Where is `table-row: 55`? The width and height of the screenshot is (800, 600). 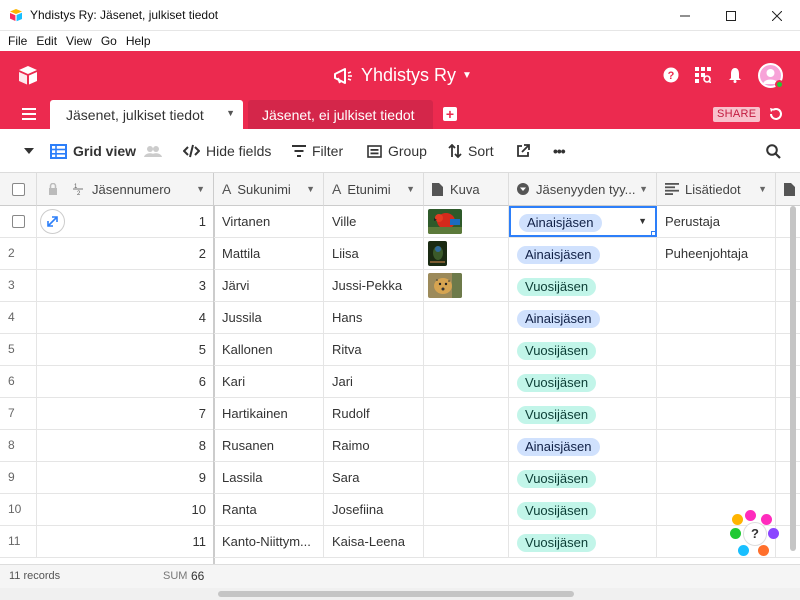
table-row: 55 is located at coordinates (107, 350).